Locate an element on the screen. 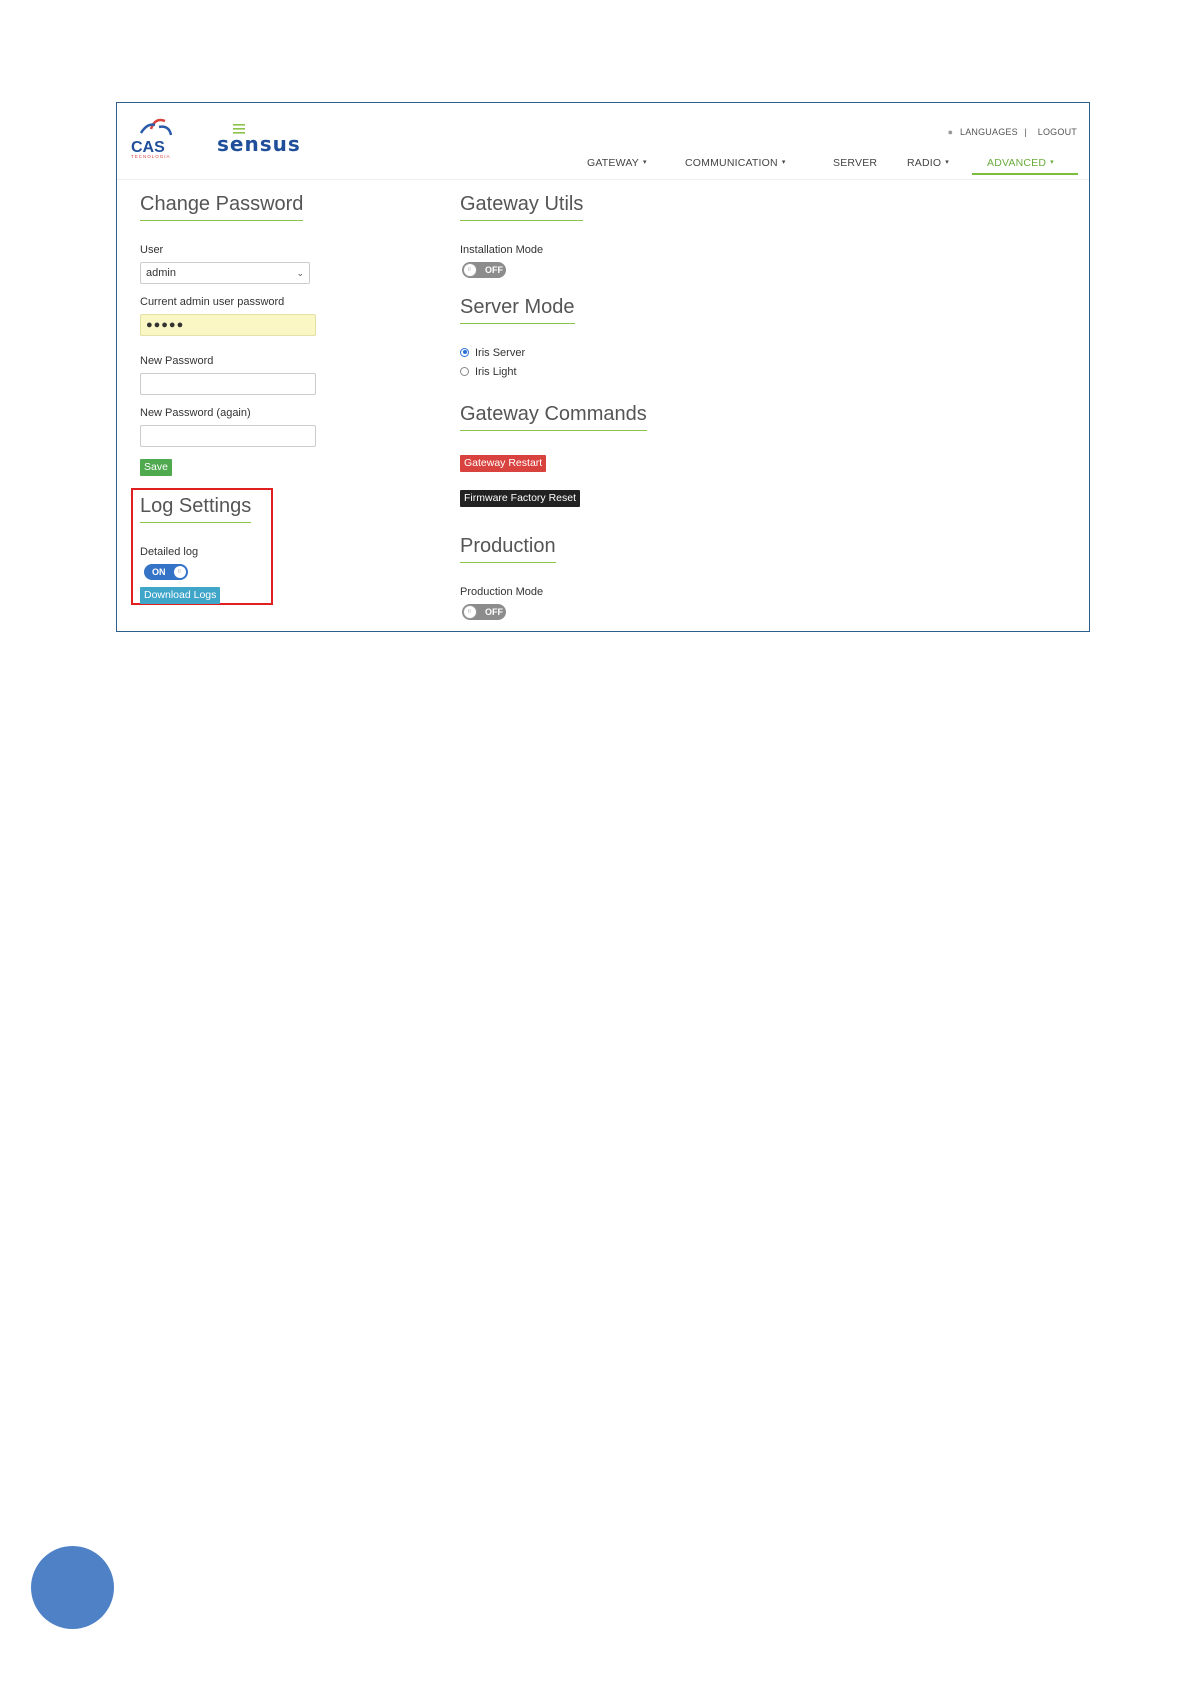 Image resolution: width=1191 pixels, height=1684 pixels. new-password-label: New Password is located at coordinates (177, 361).